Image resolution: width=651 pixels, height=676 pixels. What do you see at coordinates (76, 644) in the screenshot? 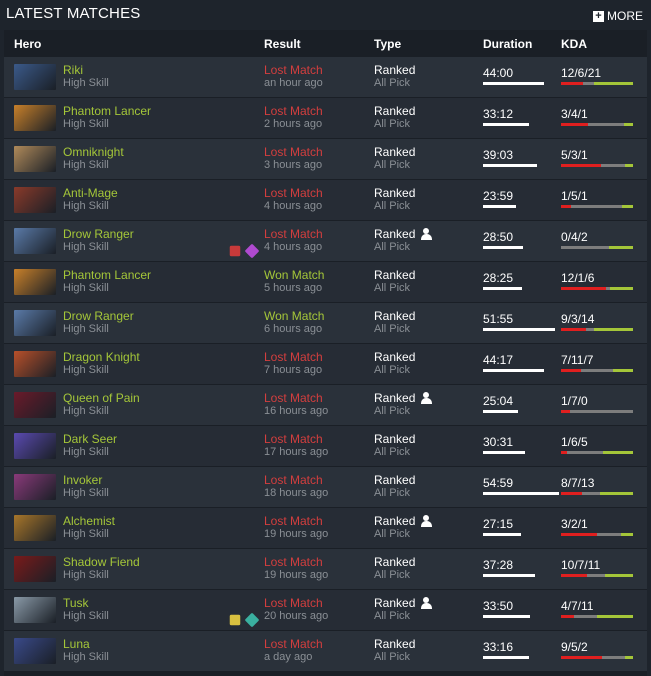
I see `hero-name-link: Luna` at bounding box center [76, 644].